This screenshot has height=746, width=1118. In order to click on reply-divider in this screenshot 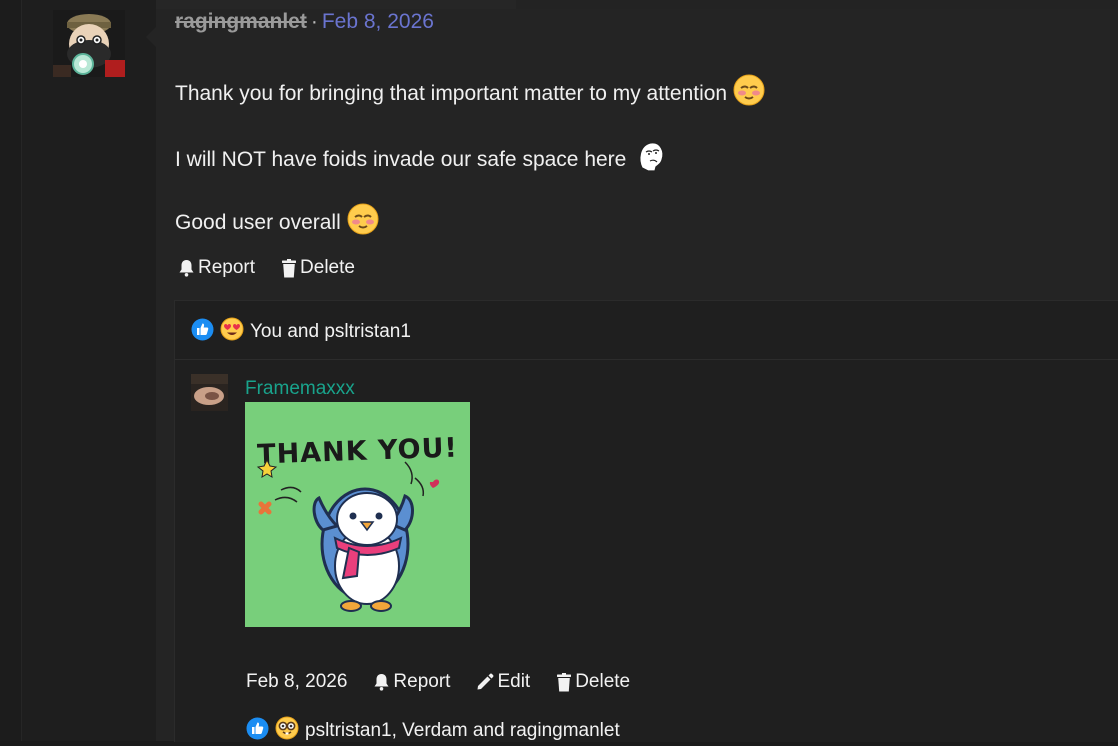, I will do `click(646, 359)`.